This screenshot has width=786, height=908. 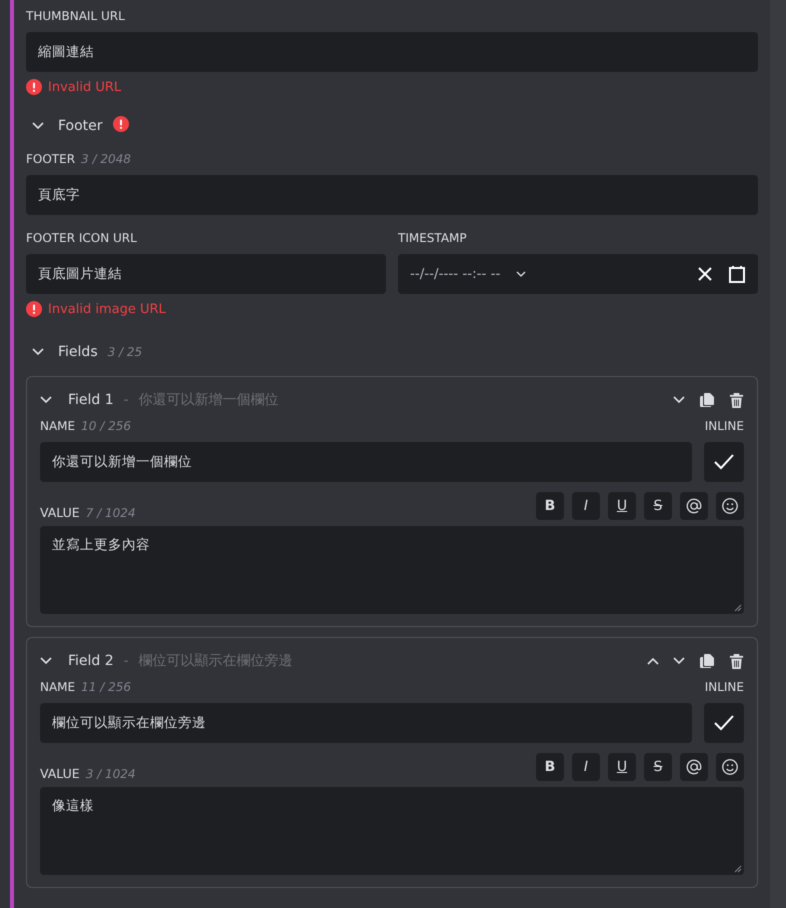 What do you see at coordinates (366, 723) in the screenshot?
I see `name-field: 欄位可以顯示在欄位旁邊` at bounding box center [366, 723].